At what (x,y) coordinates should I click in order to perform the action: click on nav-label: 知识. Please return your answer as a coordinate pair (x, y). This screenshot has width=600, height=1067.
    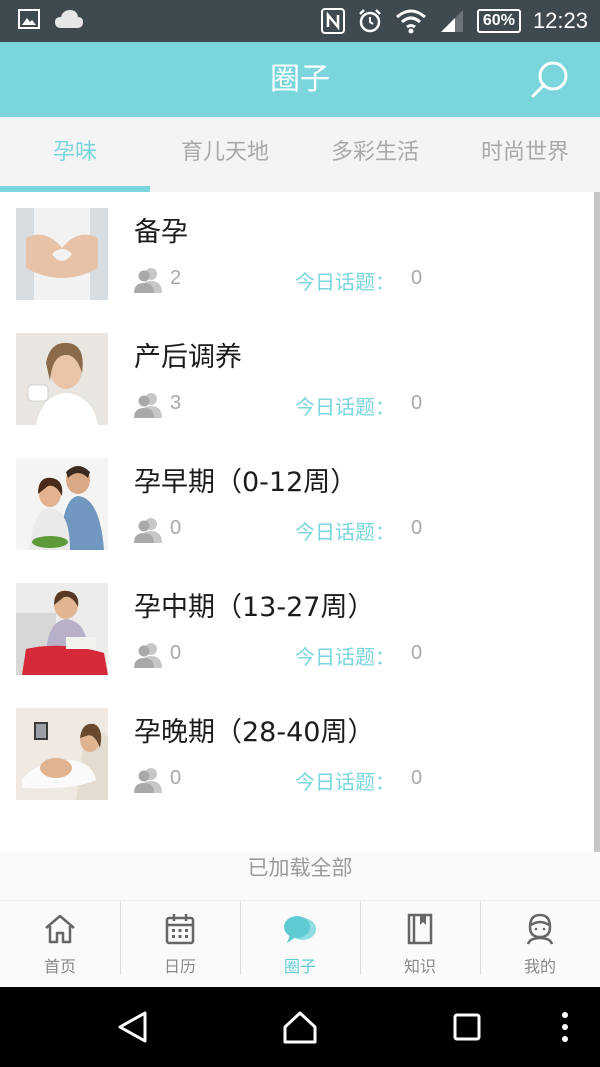
    Looking at the image, I should click on (419, 966).